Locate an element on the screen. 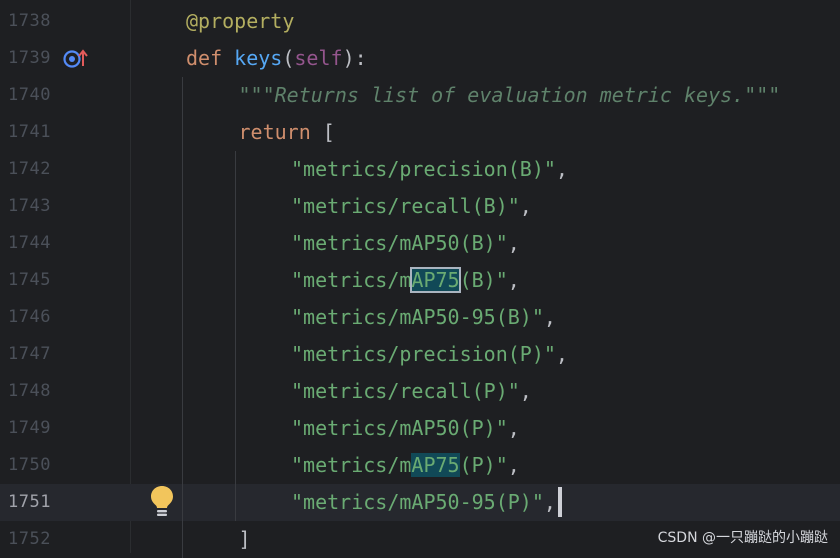 The height and width of the screenshot is (558, 840). line-number: 1739 is located at coordinates (29, 58).